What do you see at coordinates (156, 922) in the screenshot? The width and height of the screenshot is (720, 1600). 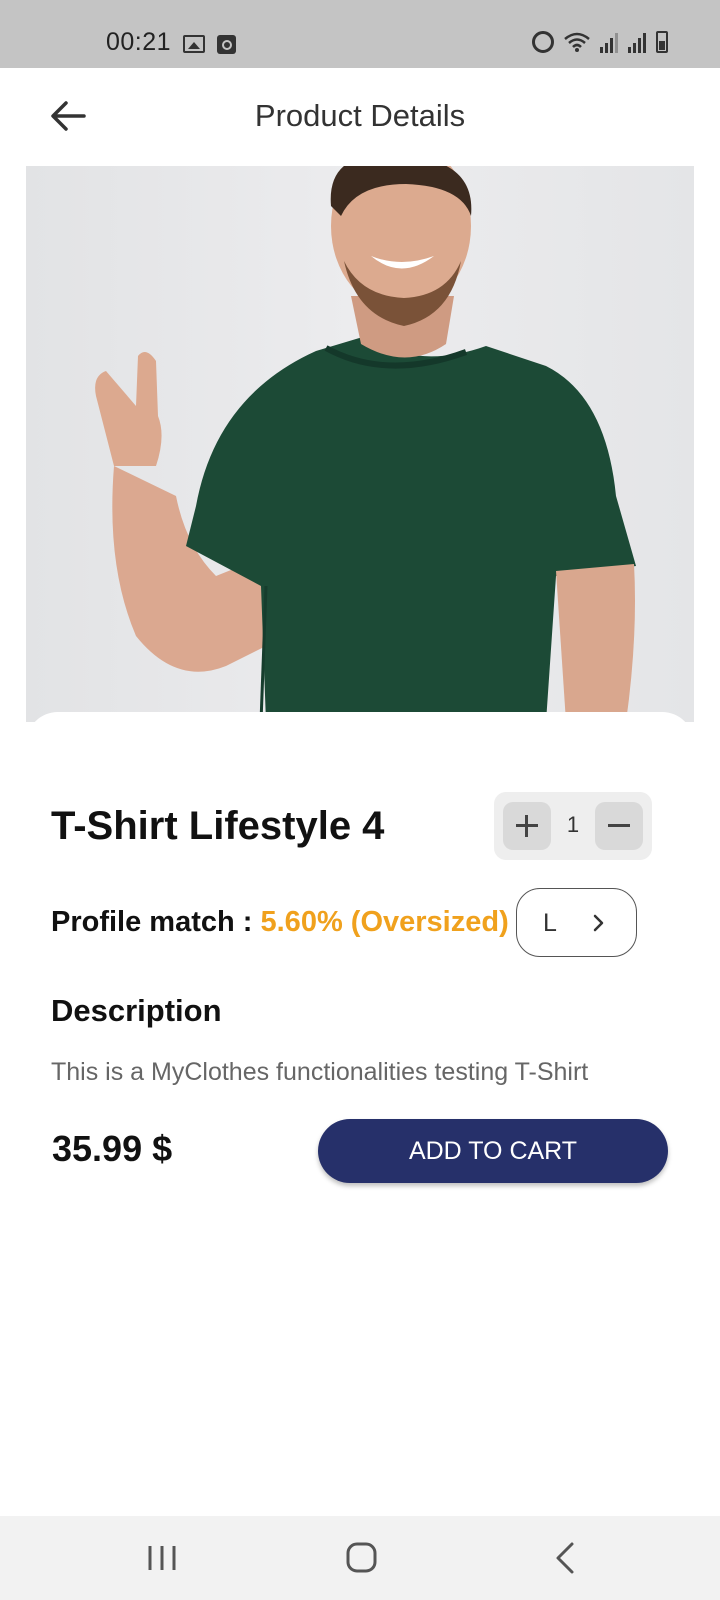 I see `profile-match-label: Profile match :` at bounding box center [156, 922].